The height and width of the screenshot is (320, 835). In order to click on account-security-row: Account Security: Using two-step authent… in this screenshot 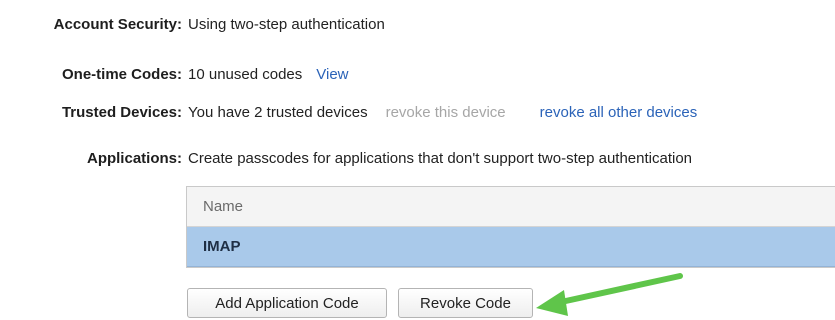, I will do `click(192, 24)`.